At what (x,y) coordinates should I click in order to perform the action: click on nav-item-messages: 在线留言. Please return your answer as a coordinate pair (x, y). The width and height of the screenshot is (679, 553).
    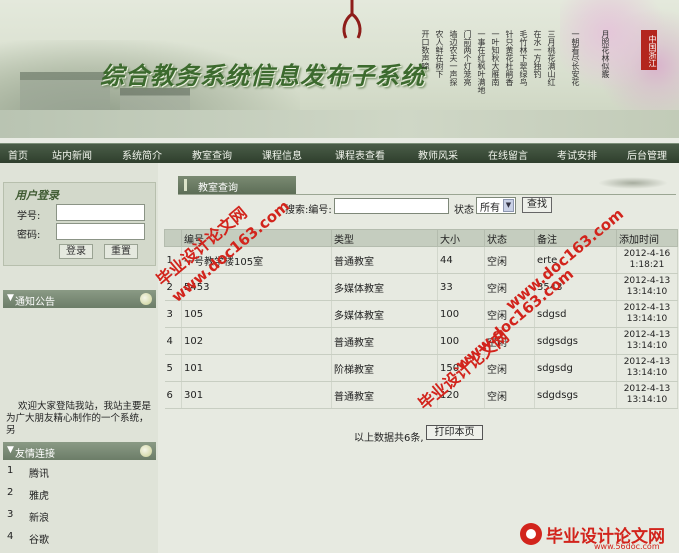
    Looking at the image, I should click on (508, 154).